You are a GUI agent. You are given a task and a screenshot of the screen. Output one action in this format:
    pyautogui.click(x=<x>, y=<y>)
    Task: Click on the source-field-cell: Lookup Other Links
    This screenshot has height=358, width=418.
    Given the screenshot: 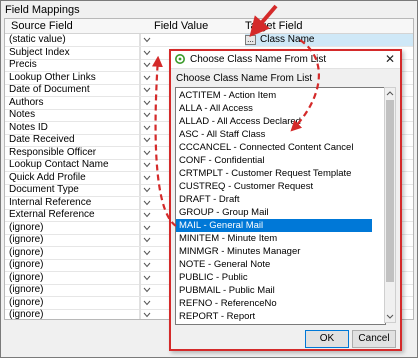 What is the action you would take?
    pyautogui.click(x=72, y=77)
    